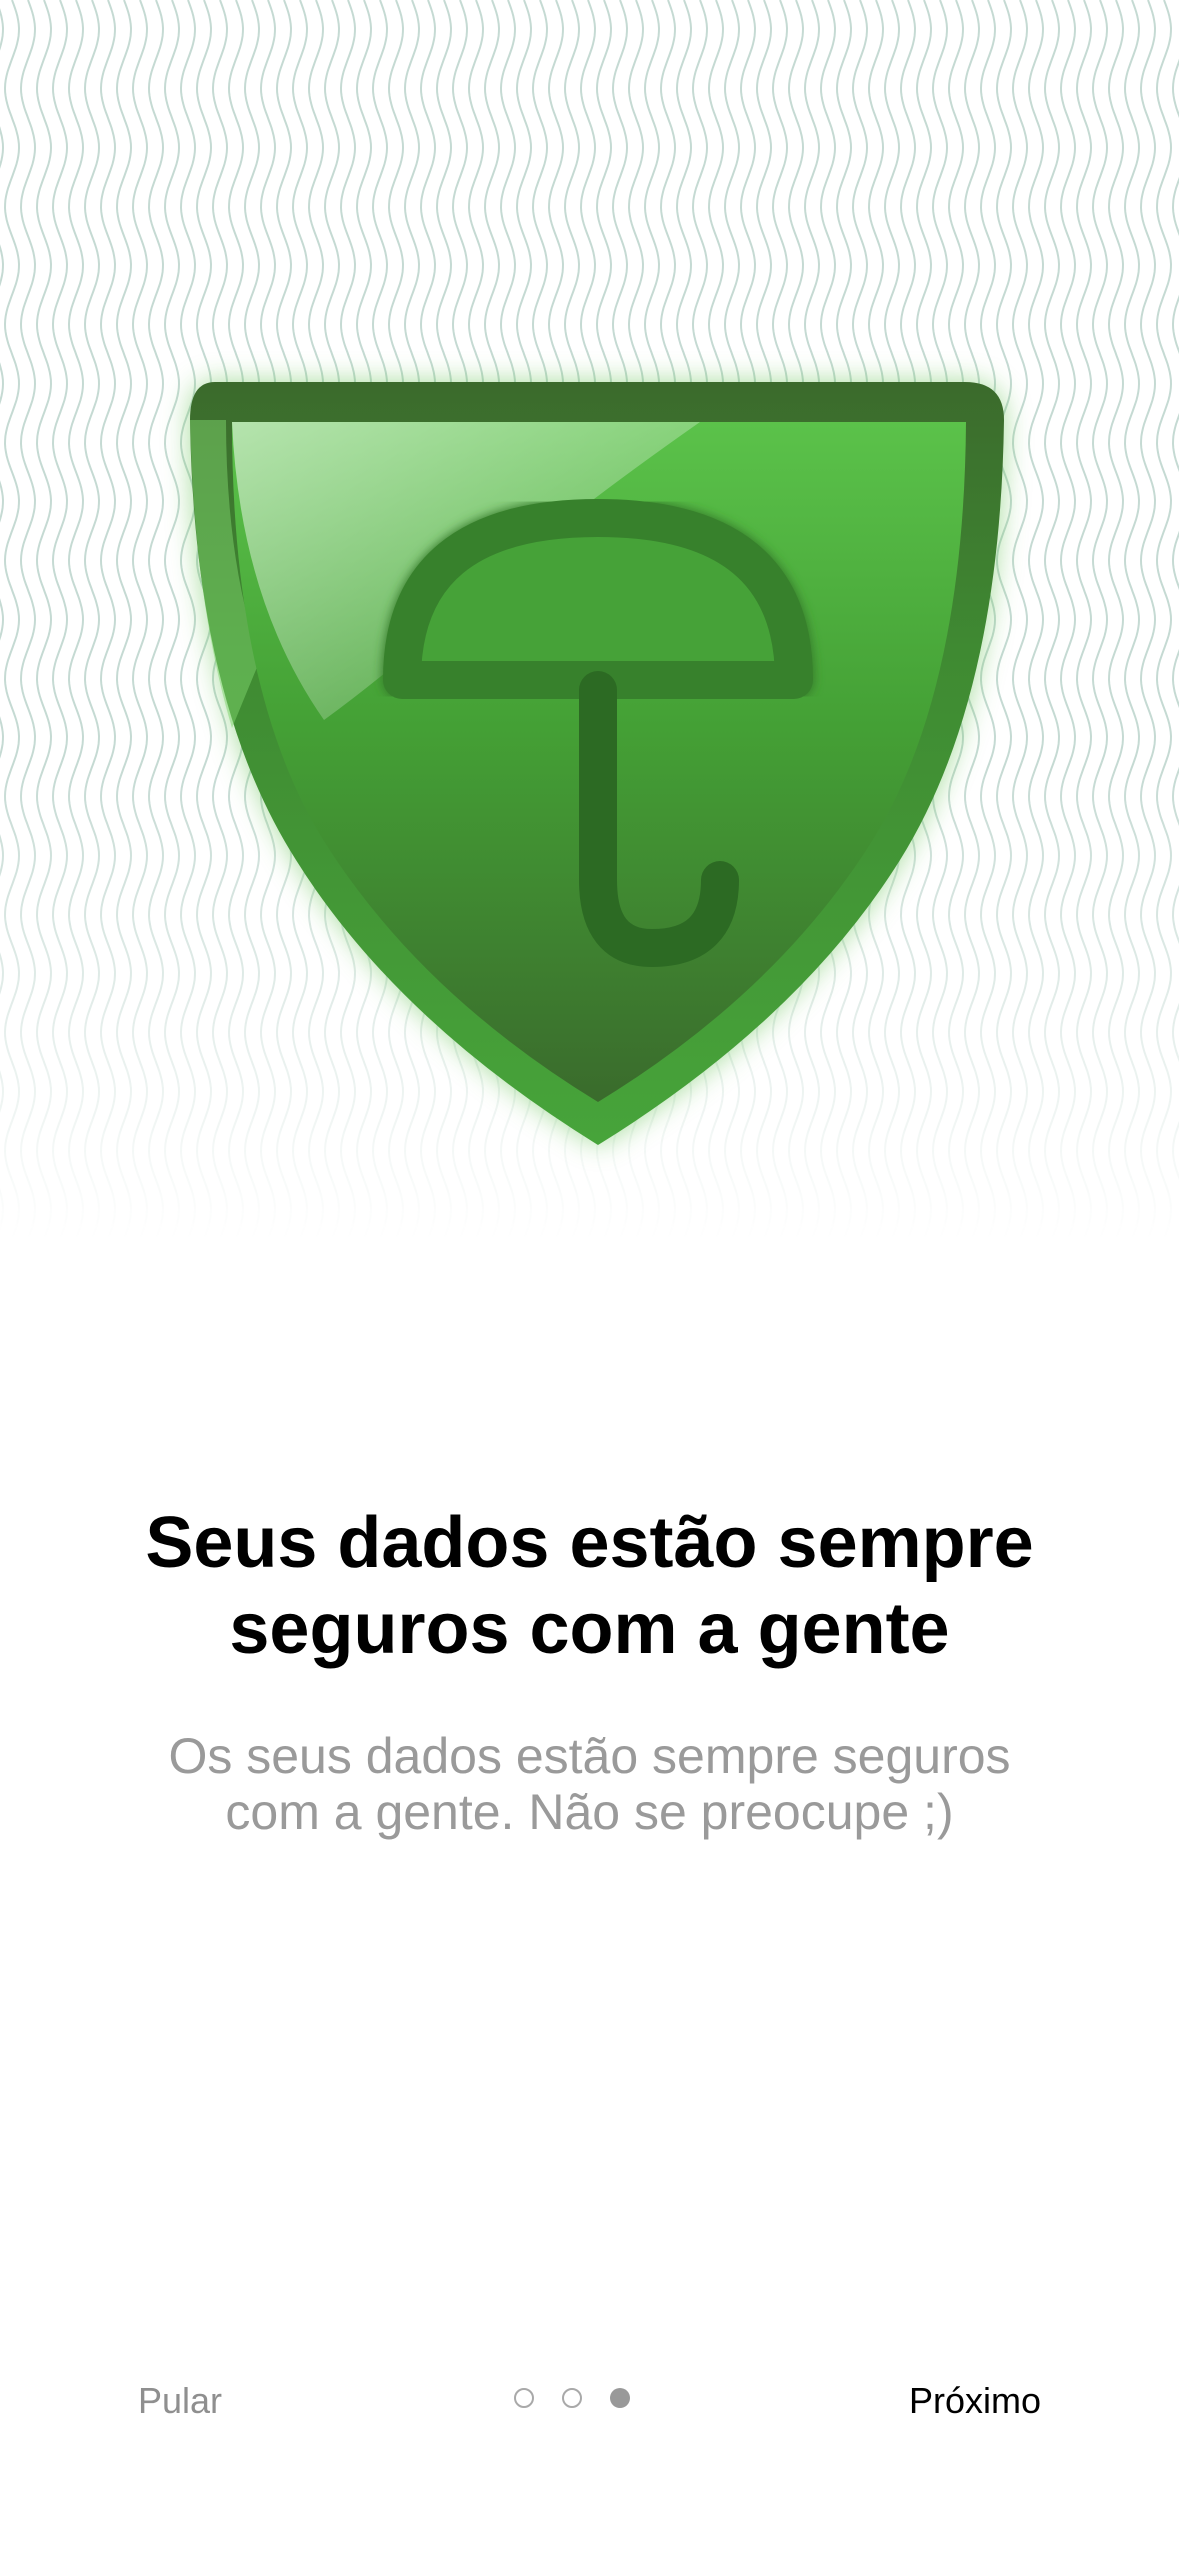 This screenshot has height=2556, width=1179. What do you see at coordinates (975, 2401) in the screenshot?
I see `next-button: Próximo` at bounding box center [975, 2401].